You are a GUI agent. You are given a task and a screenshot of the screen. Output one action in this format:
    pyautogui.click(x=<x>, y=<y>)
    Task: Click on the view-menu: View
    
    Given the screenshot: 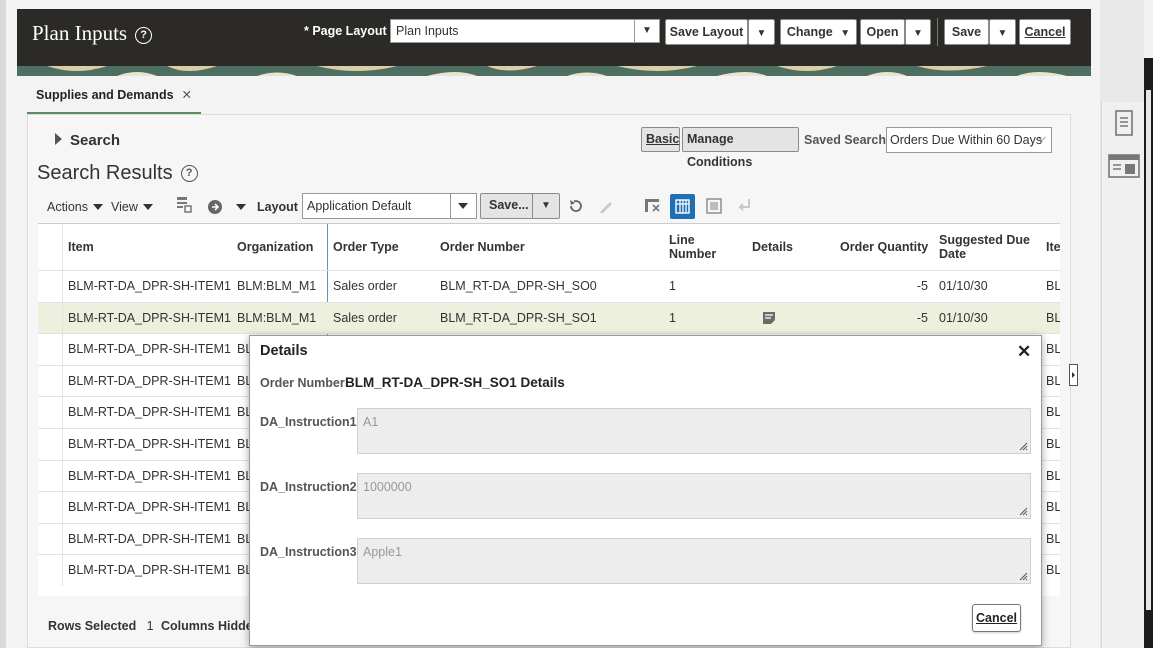 What is the action you would take?
    pyautogui.click(x=132, y=207)
    